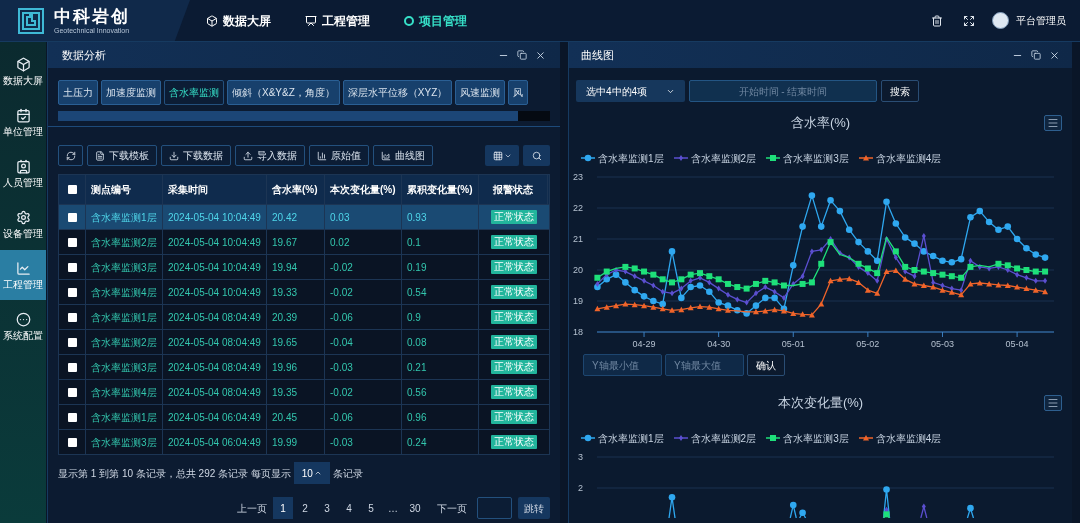 The width and height of the screenshot is (1080, 523). What do you see at coordinates (578, 177) in the screenshot?
I see `y-axis-label: 23` at bounding box center [578, 177].